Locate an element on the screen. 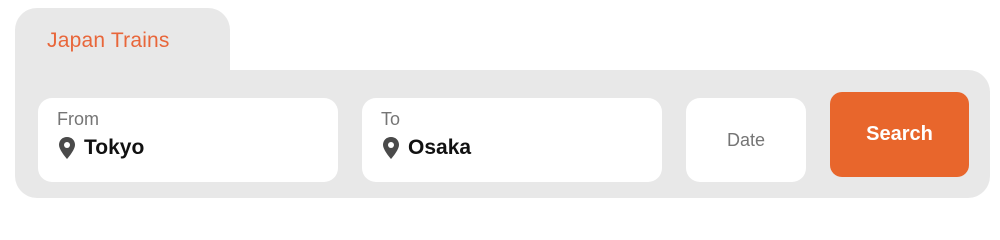 Image resolution: width=1000 pixels, height=240 pixels. date-placeholder: Date is located at coordinates (746, 139).